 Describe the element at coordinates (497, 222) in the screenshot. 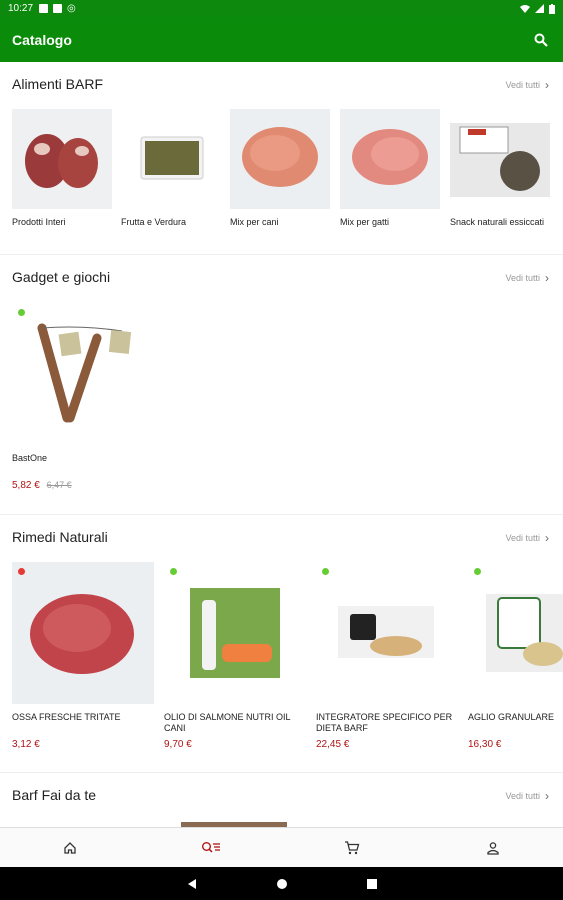

I see `category-label: Snack naturali essiccati` at that location.